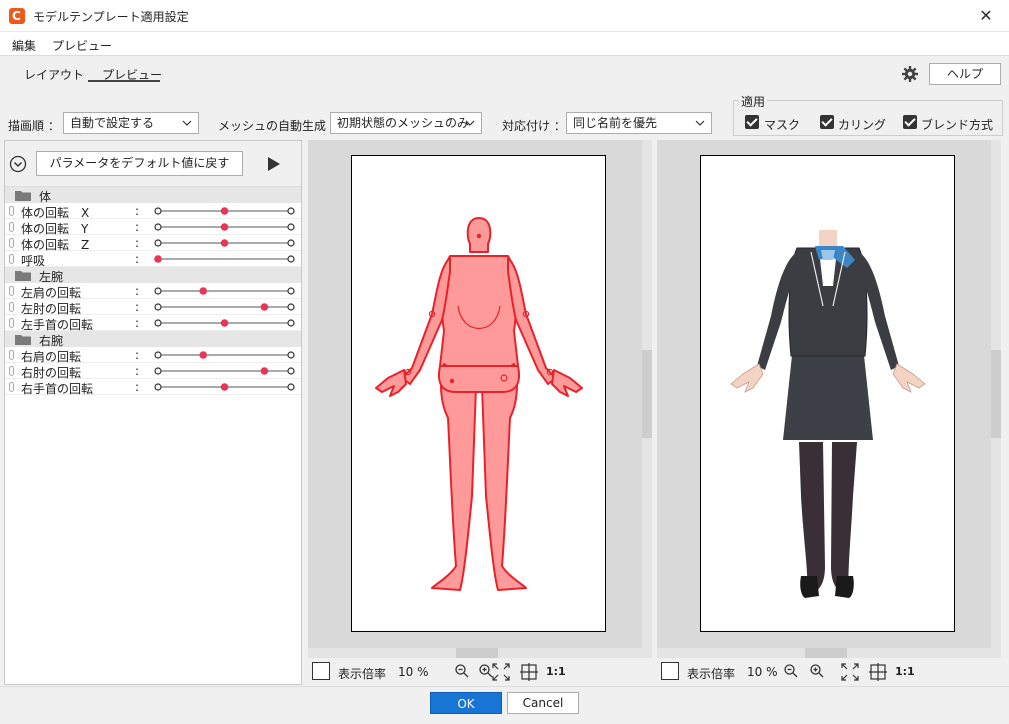 This screenshot has width=1009, height=724. What do you see at coordinates (82, 45) in the screenshot?
I see `menu-preview: プレビュー` at bounding box center [82, 45].